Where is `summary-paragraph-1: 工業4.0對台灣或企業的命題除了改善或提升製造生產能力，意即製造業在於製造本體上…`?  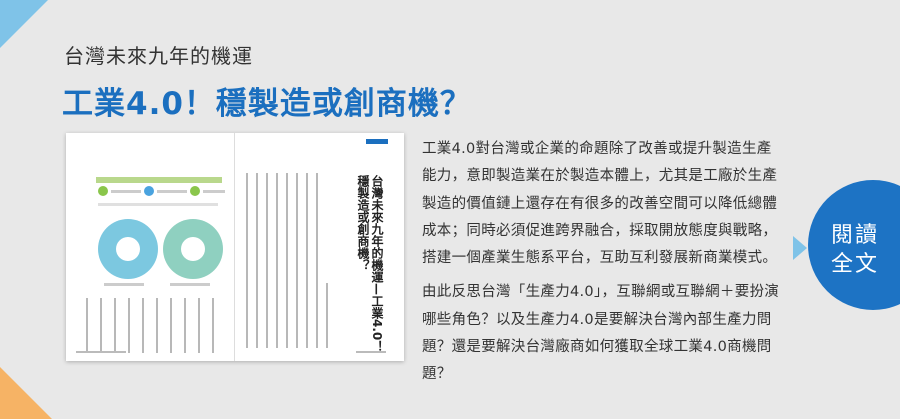 summary-paragraph-1: 工業4.0對台灣或企業的命題除了改善或提升製造生產能力，意即製造業在於製造本體上… is located at coordinates (600, 204).